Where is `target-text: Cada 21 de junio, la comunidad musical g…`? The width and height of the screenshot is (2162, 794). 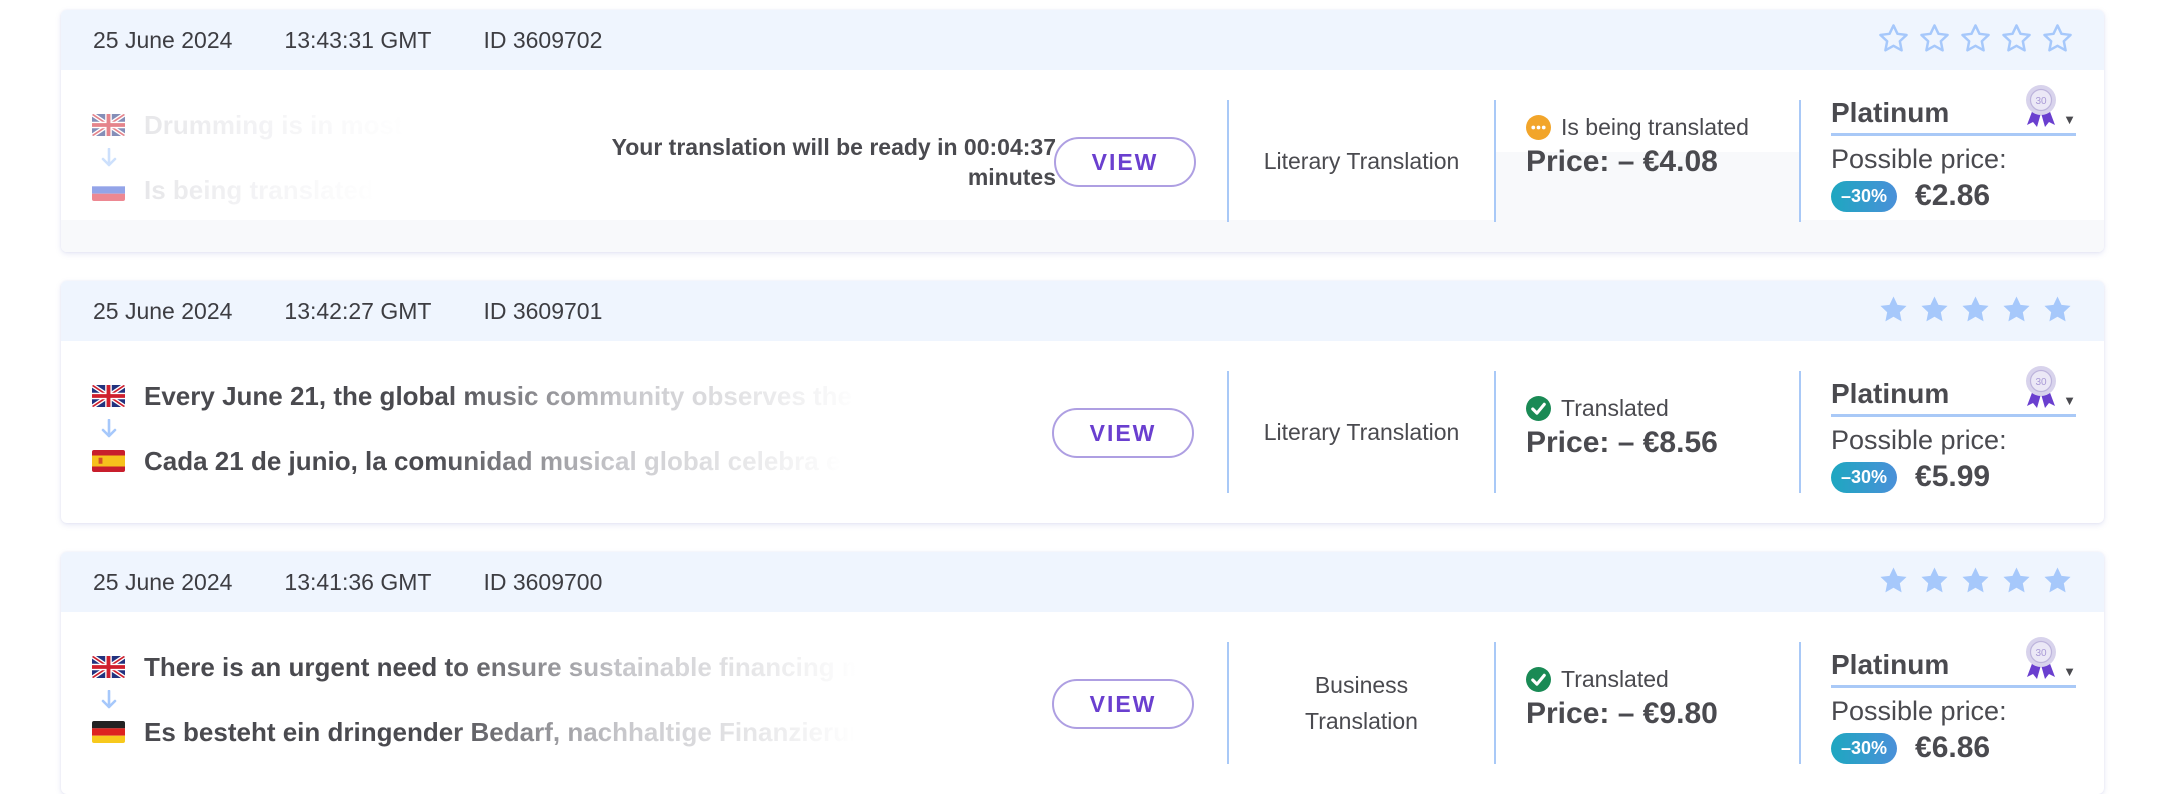 target-text: Cada 21 de junio, la comunidad musical g… is located at coordinates (523, 460).